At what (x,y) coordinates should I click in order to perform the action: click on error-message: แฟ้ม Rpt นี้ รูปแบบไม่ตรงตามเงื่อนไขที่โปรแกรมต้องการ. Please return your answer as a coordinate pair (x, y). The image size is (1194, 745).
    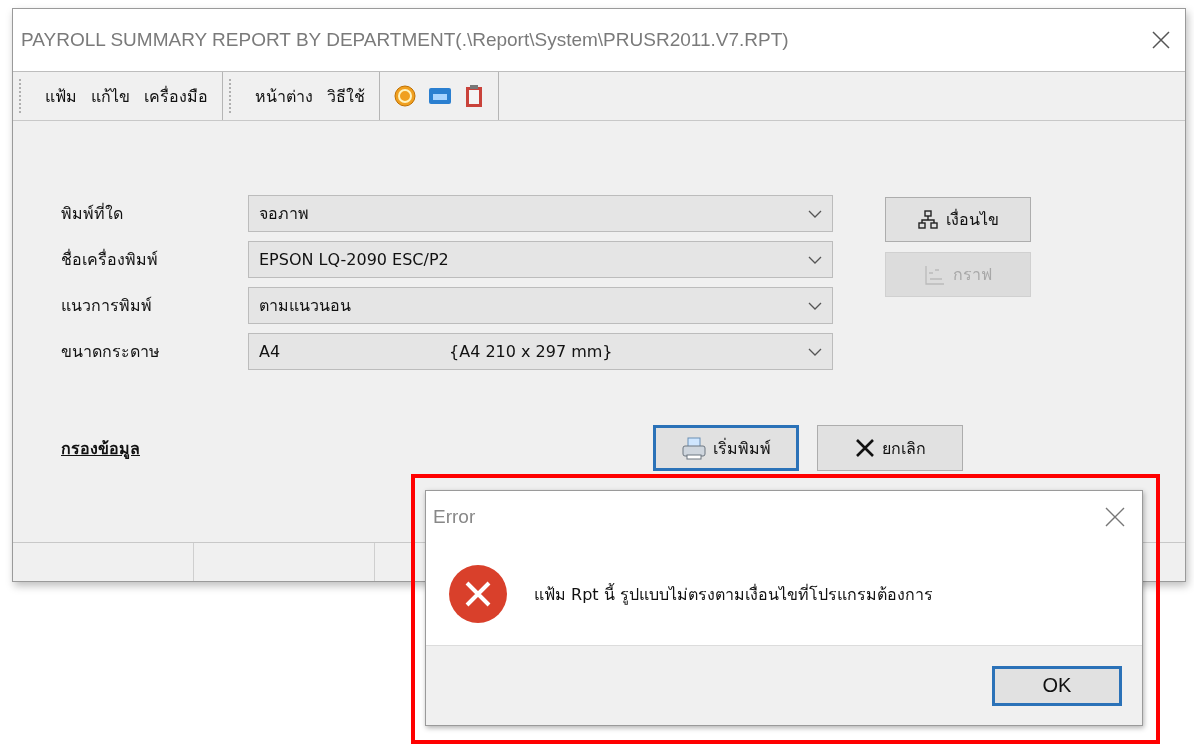
    Looking at the image, I should click on (733, 594).